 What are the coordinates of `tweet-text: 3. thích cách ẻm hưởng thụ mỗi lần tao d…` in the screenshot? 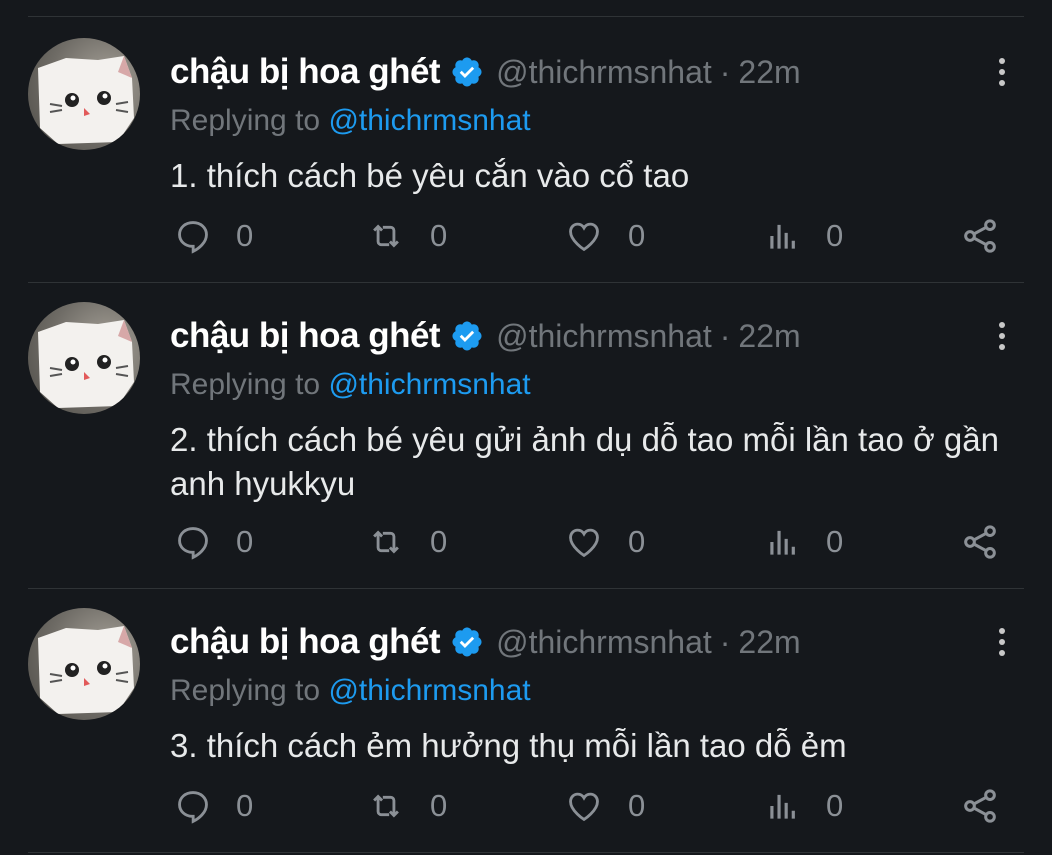 It's located at (508, 745).